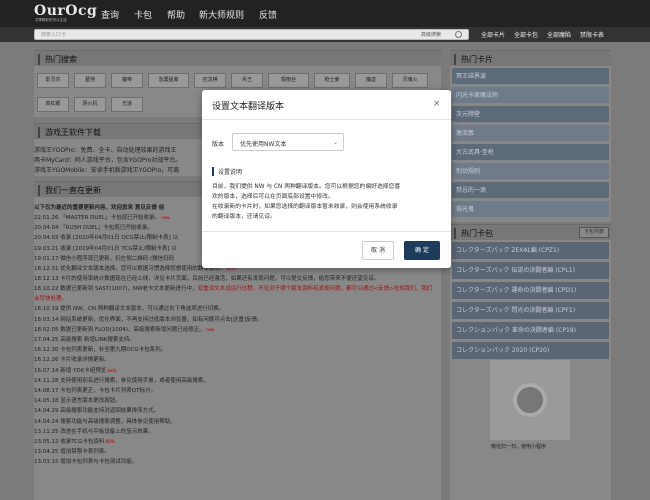 This screenshot has width=650, height=500. What do you see at coordinates (47, 329) in the screenshot?
I see `update-date: 18.02.05` at bounding box center [47, 329].